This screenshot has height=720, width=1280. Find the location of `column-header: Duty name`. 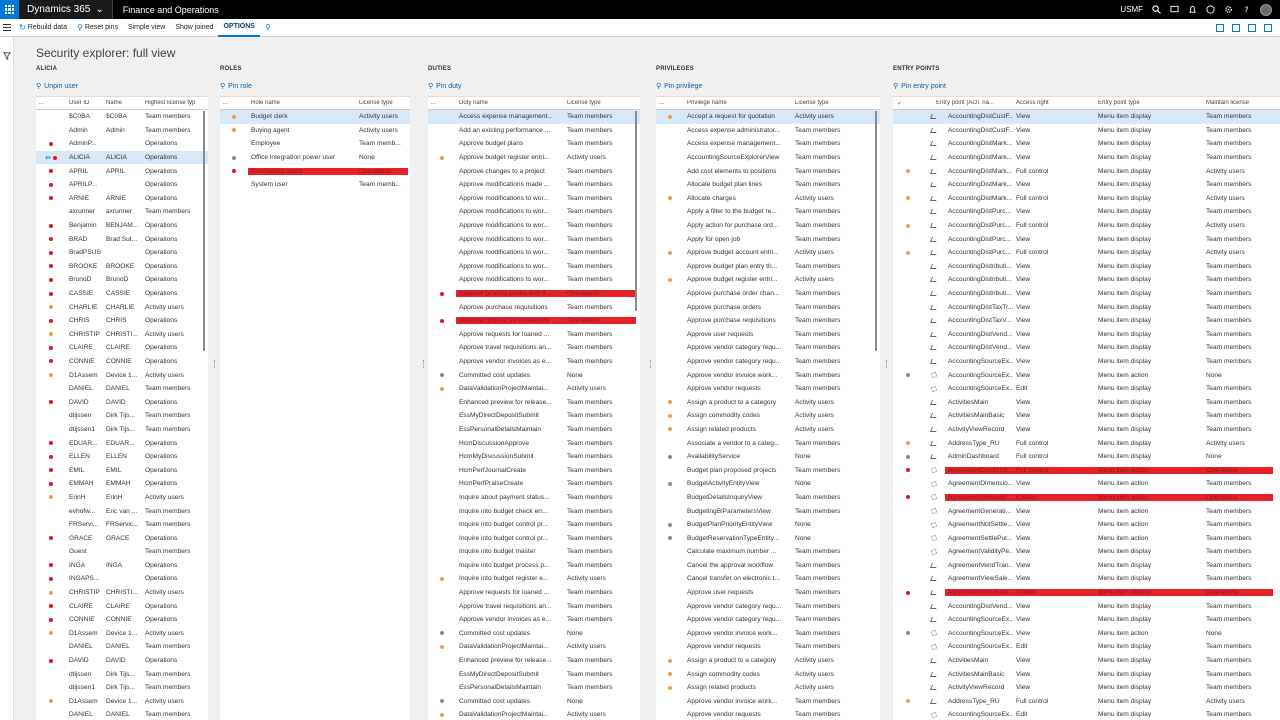

column-header: Duty name is located at coordinates (510, 103).